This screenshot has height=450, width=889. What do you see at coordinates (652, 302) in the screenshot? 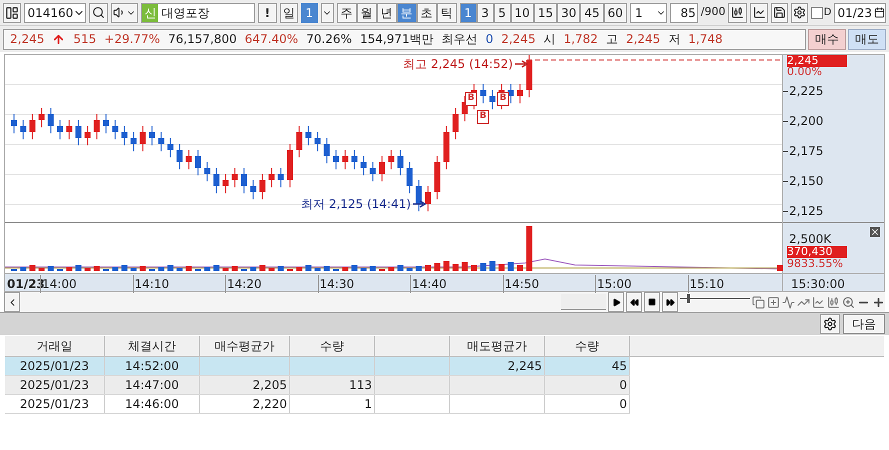
I see `stop-button` at bounding box center [652, 302].